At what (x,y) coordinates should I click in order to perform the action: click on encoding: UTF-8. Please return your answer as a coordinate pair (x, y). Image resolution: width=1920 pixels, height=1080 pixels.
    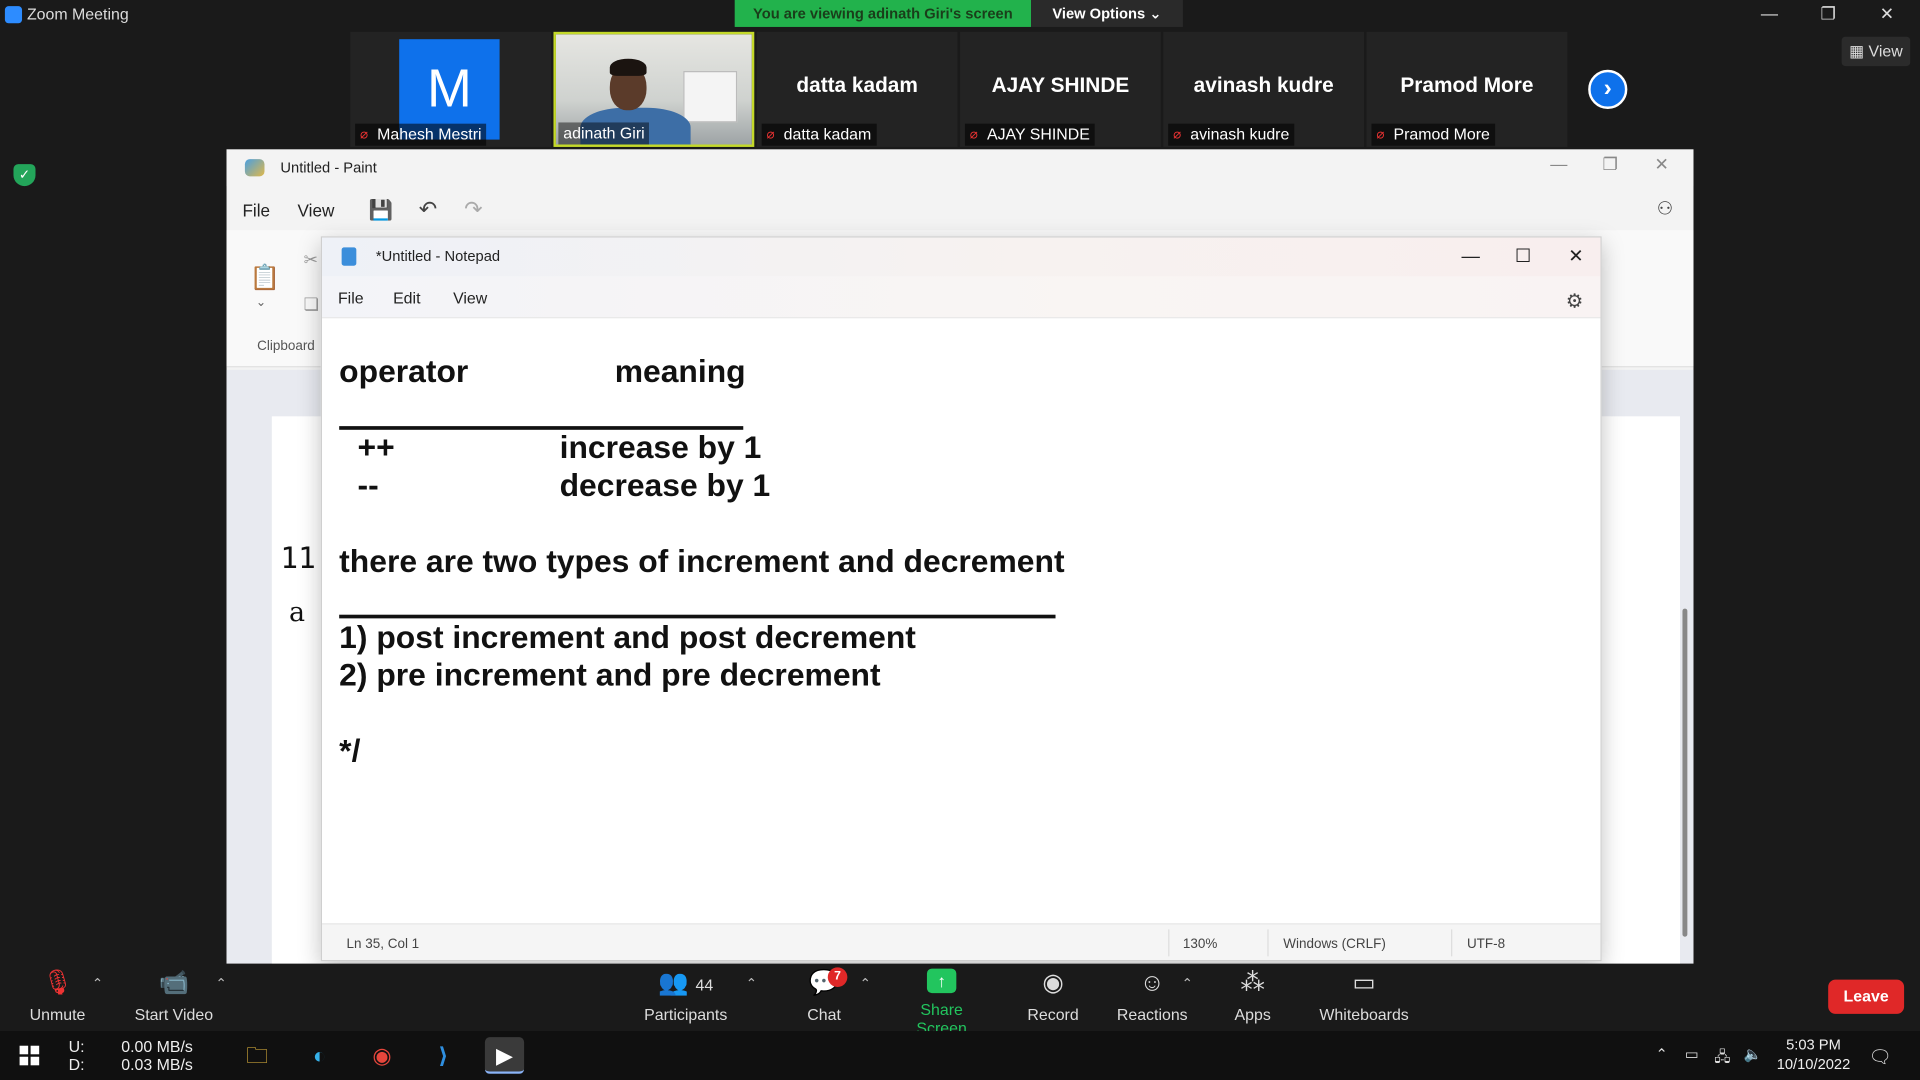
    Looking at the image, I should click on (1486, 944).